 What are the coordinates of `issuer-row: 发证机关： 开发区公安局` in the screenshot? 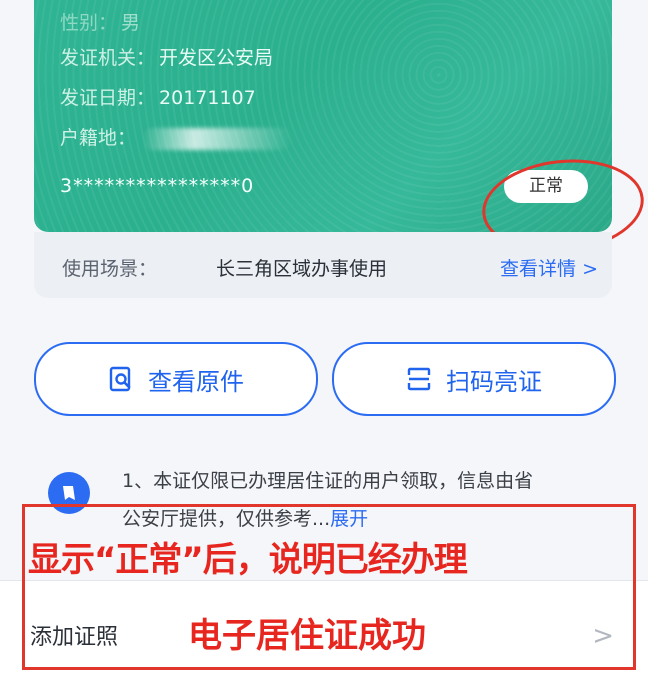 It's located at (166, 56).